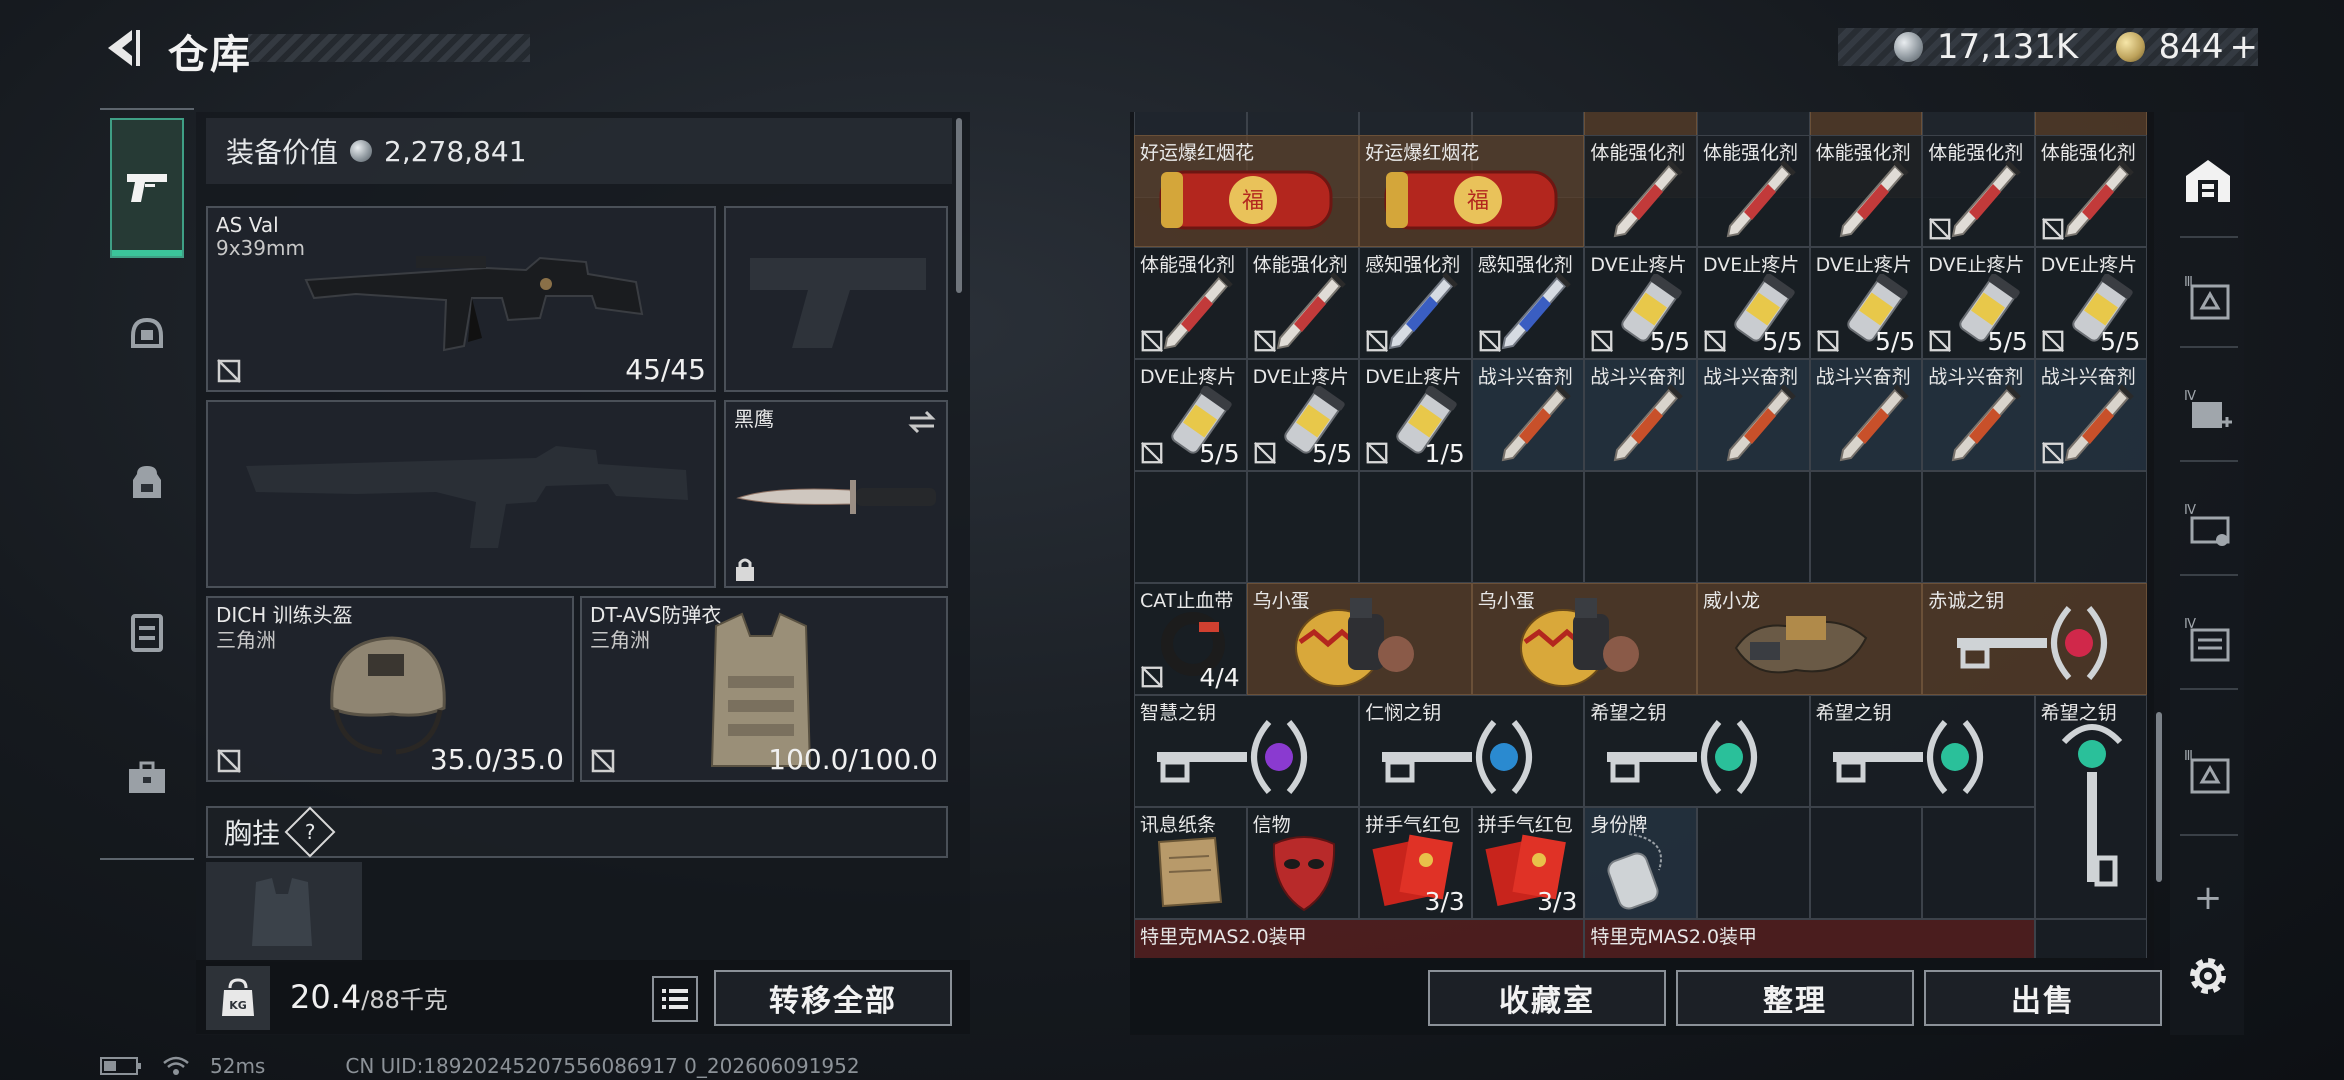 Image resolution: width=2344 pixels, height=1080 pixels. I want to click on melee-slot: 黑鹰, so click(836, 494).